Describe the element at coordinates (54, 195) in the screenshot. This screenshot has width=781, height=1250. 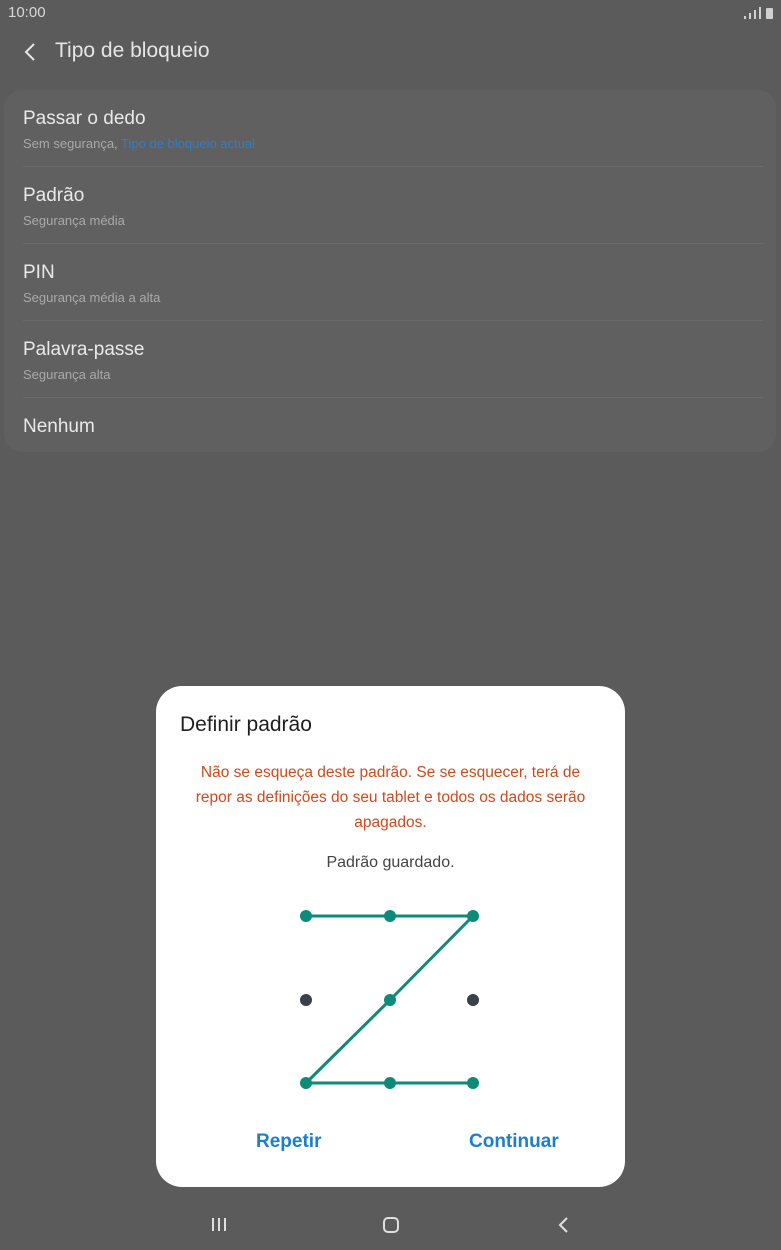
I see `lock-type-label: Padrão` at that location.